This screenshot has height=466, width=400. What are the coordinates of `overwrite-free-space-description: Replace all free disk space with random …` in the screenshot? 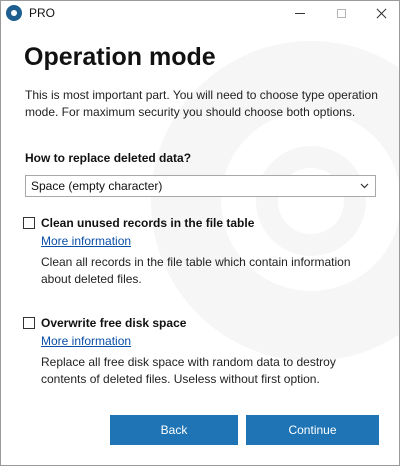 It's located at (212, 371).